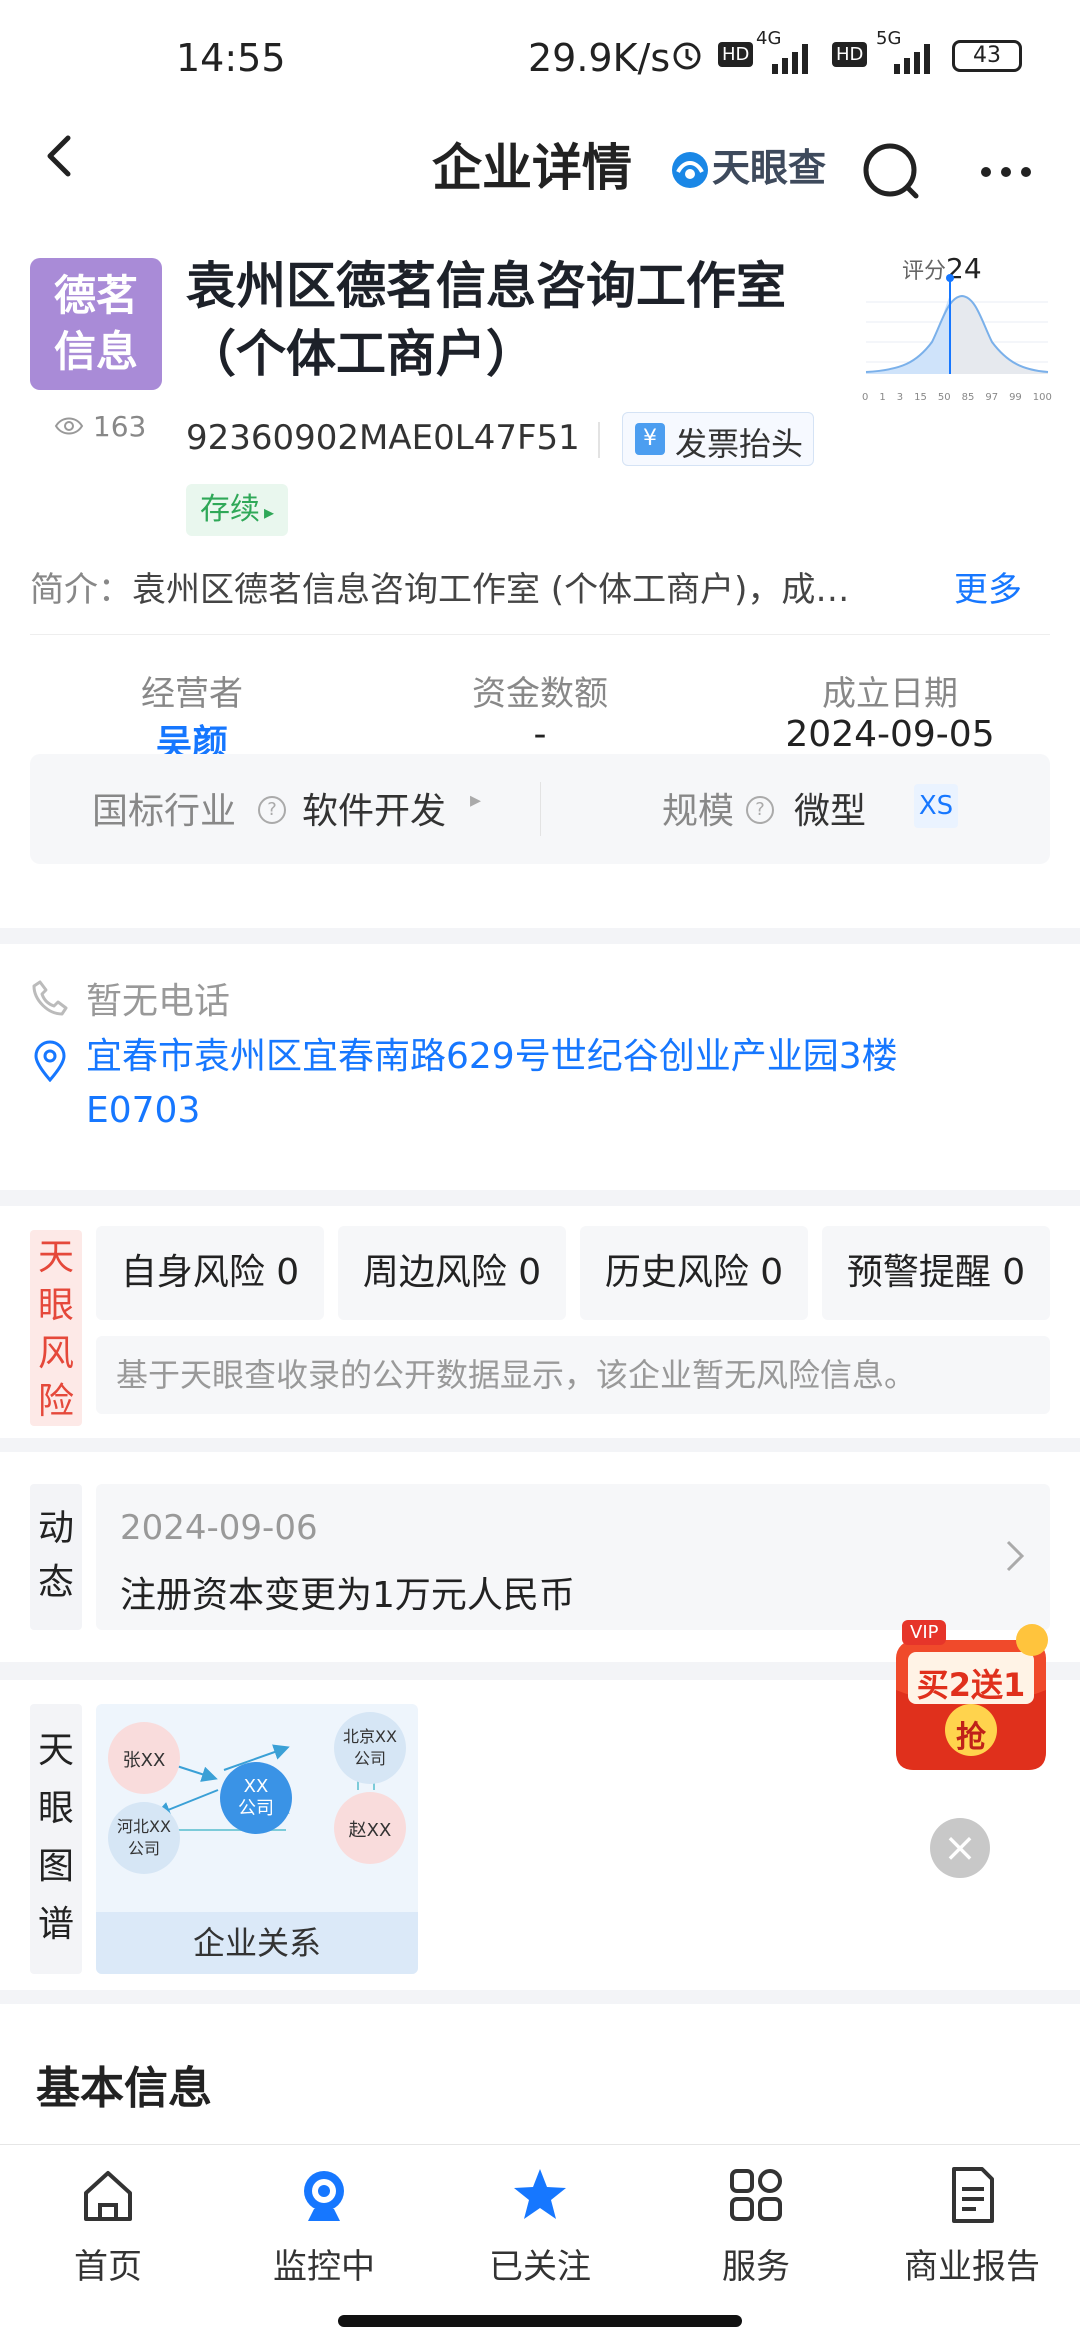 This screenshot has height=2341, width=1080. I want to click on search-icon, so click(892, 174).